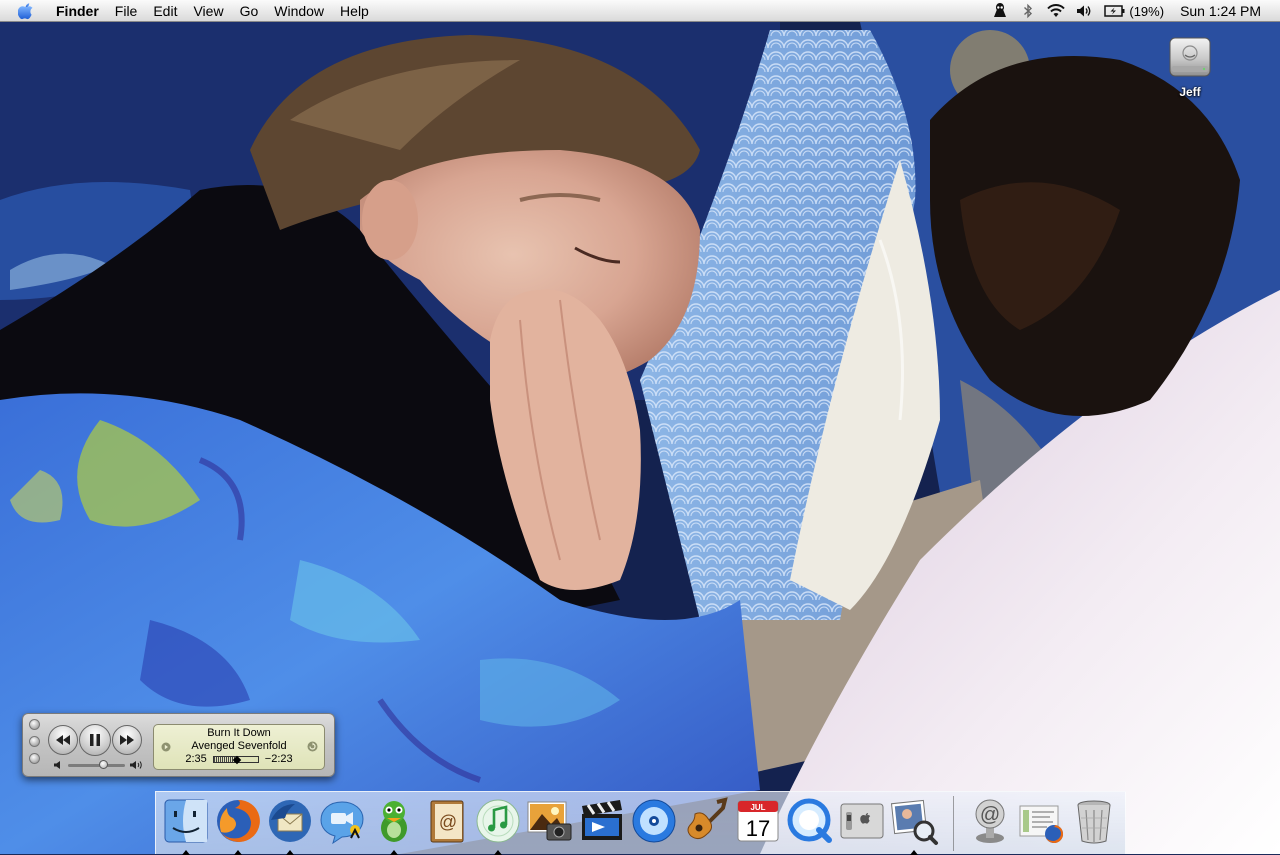  I want to click on apple-menu-icon, so click(27, 11).